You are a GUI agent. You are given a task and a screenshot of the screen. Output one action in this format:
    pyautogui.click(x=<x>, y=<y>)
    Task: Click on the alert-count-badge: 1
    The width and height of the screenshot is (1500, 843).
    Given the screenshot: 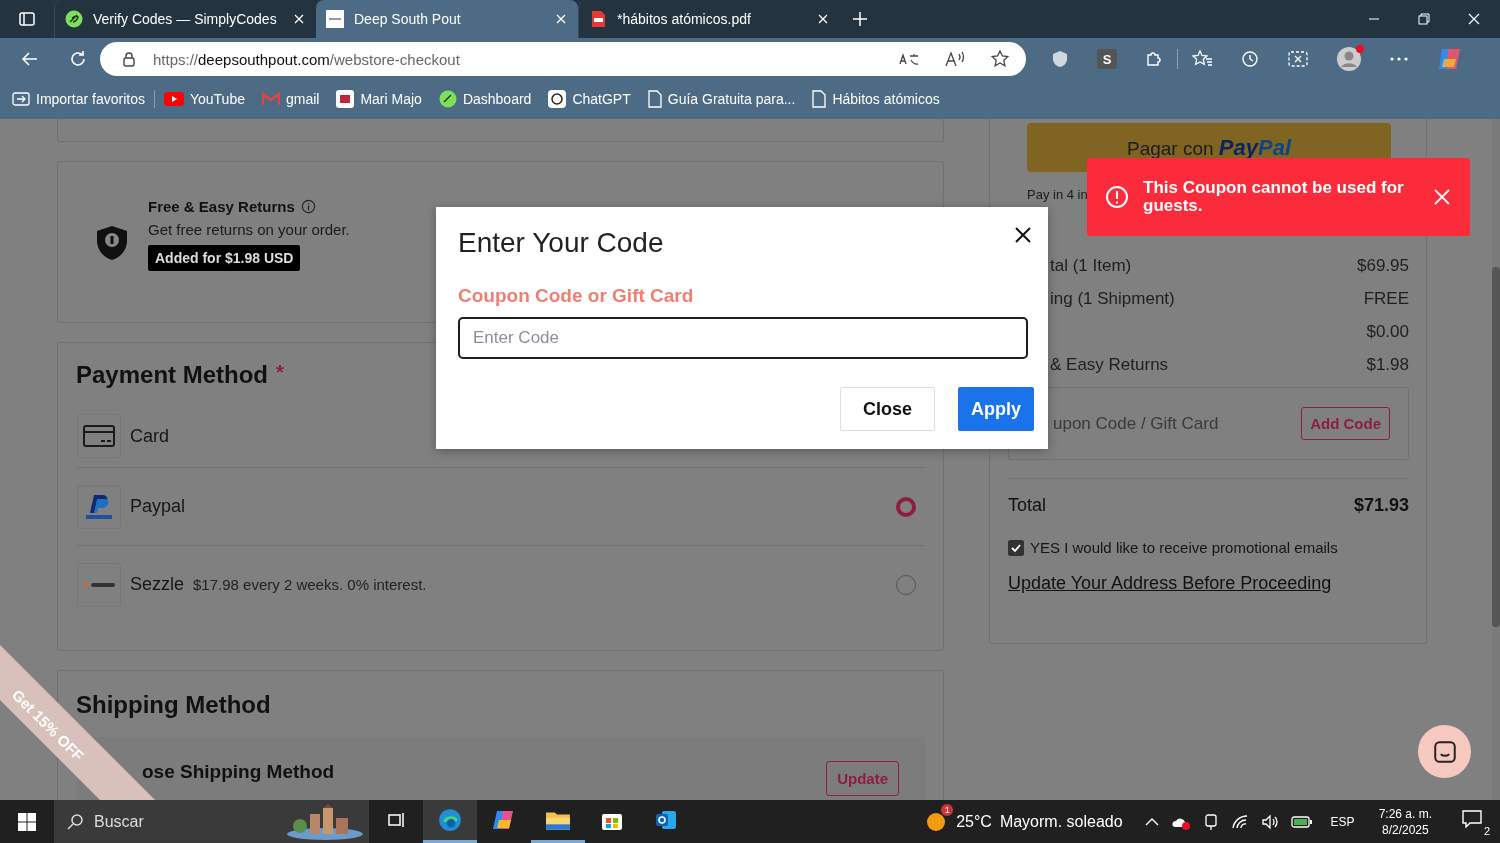 What is the action you would take?
    pyautogui.click(x=947, y=809)
    